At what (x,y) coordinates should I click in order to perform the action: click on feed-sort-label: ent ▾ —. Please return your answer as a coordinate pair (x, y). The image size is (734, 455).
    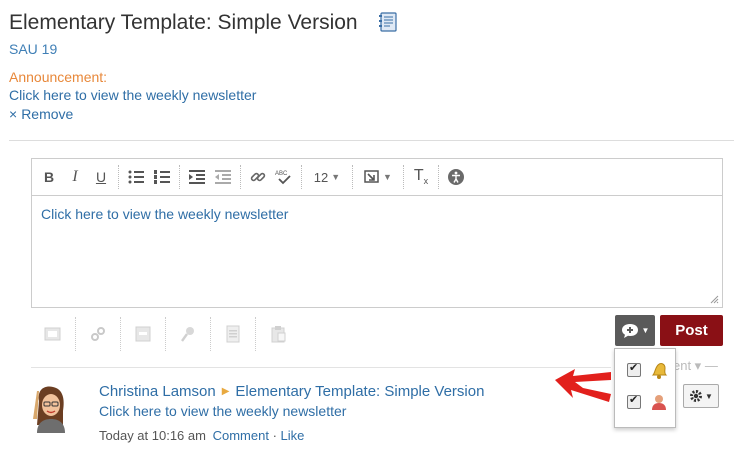
    Looking at the image, I should click on (695, 365).